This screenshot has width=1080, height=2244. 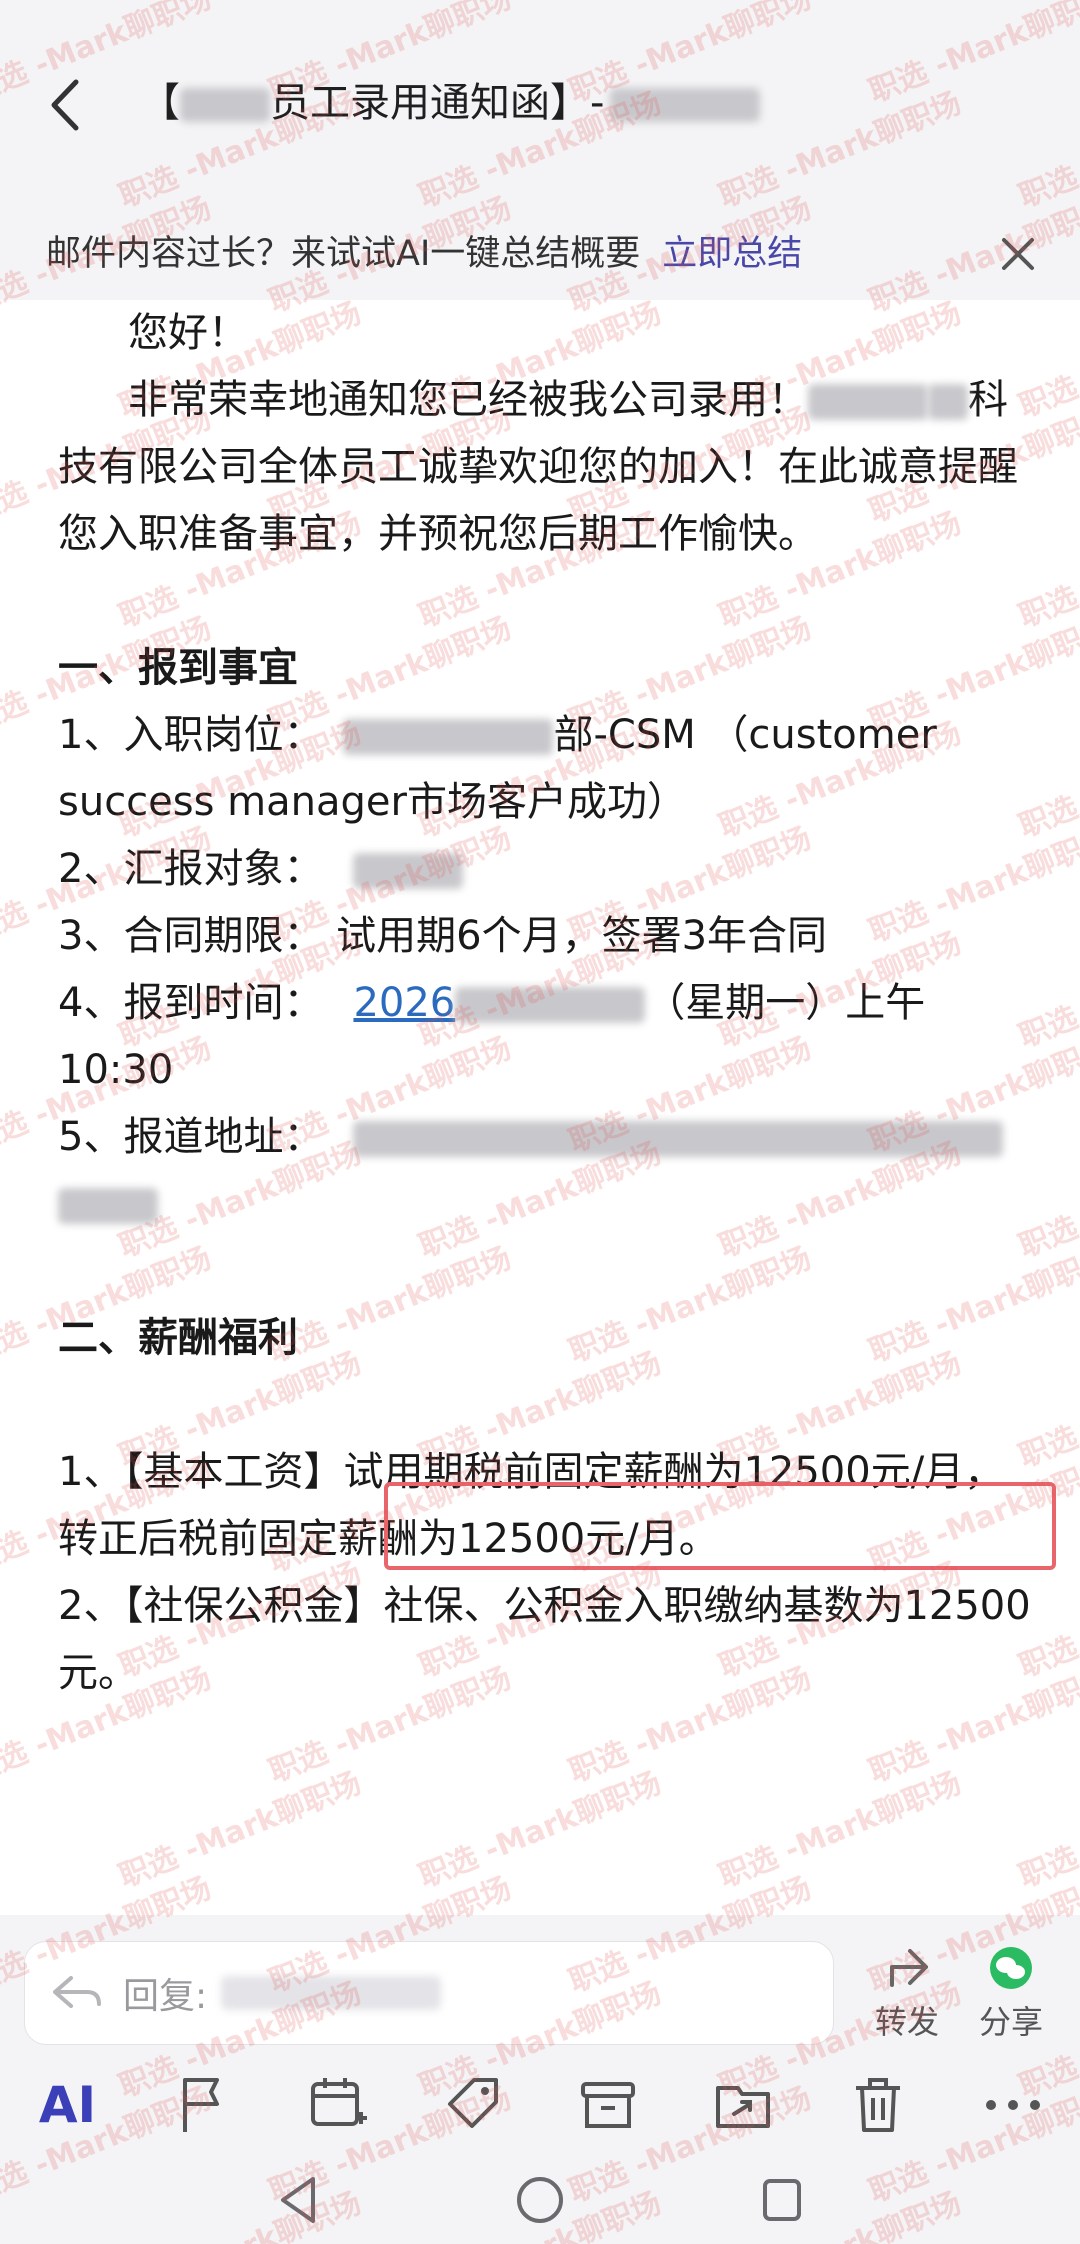 I want to click on reply-arrow-icon, so click(x=77, y=1992).